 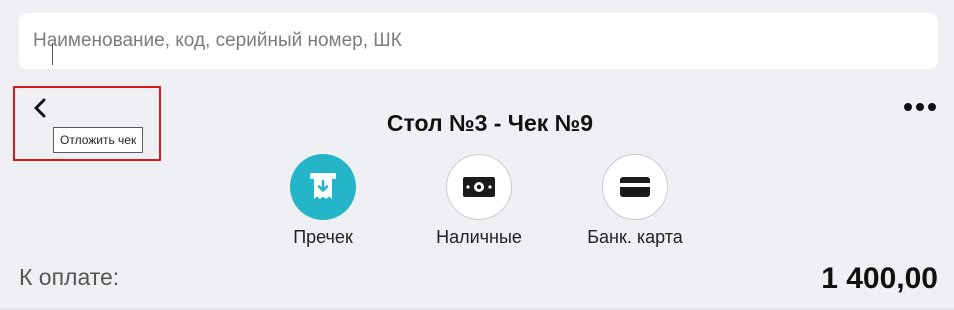 I want to click on cash-circle, so click(x=479, y=187).